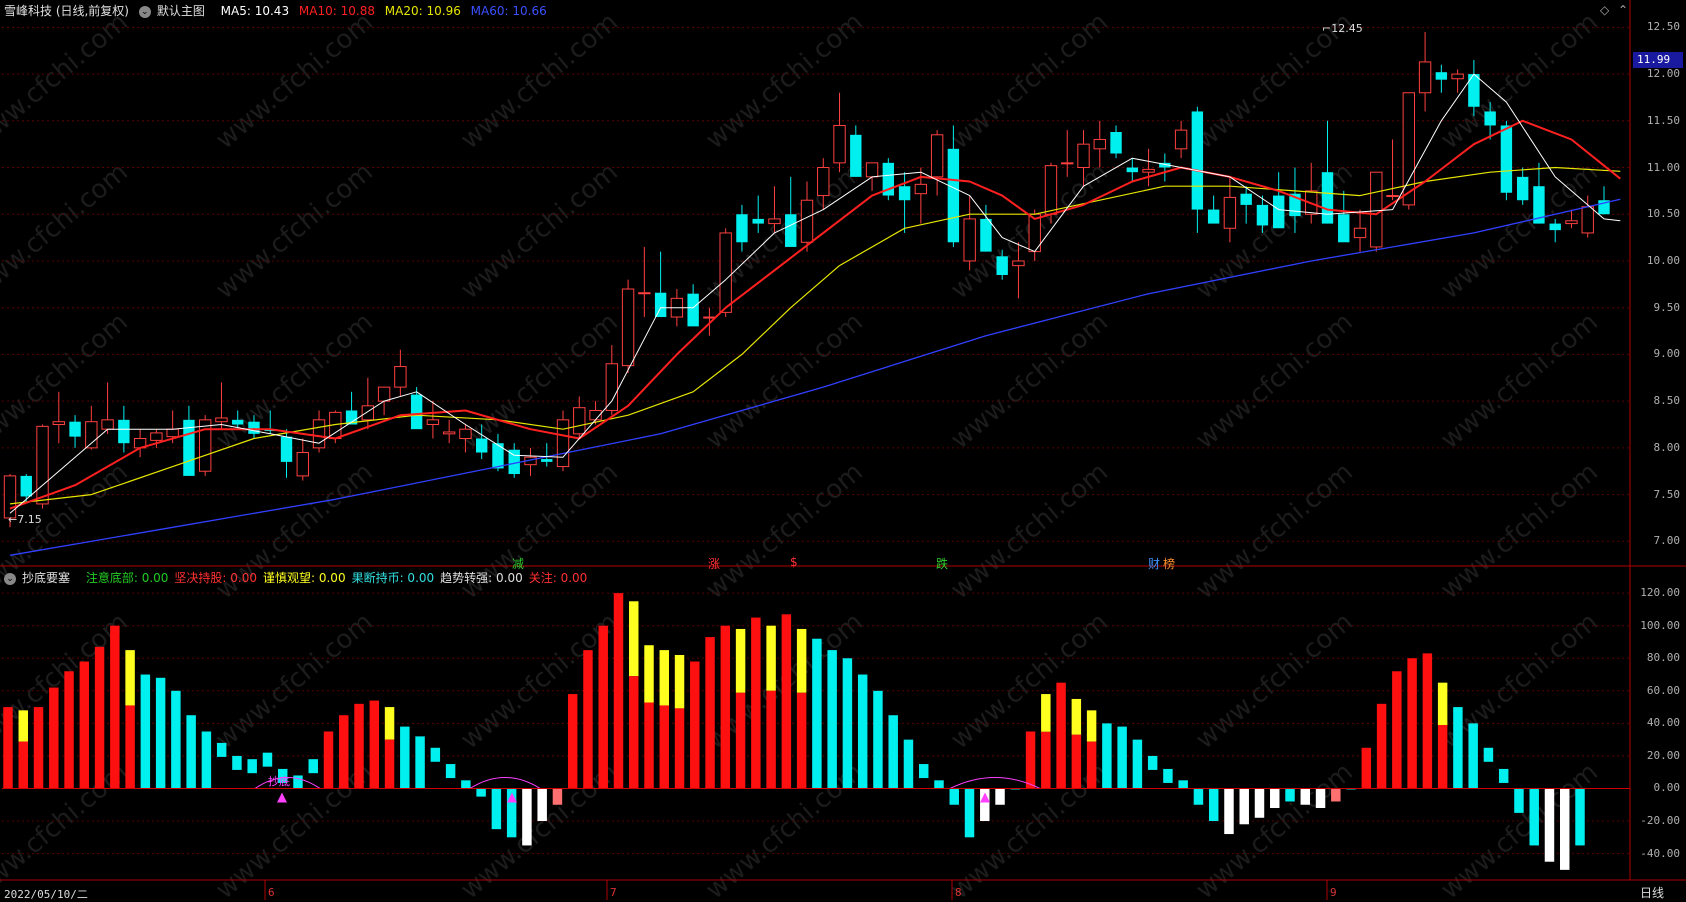 The width and height of the screenshot is (1686, 902). Describe the element at coordinates (40, 578) in the screenshot. I see `indicator-name: ⌄ 抄底要塞` at that location.